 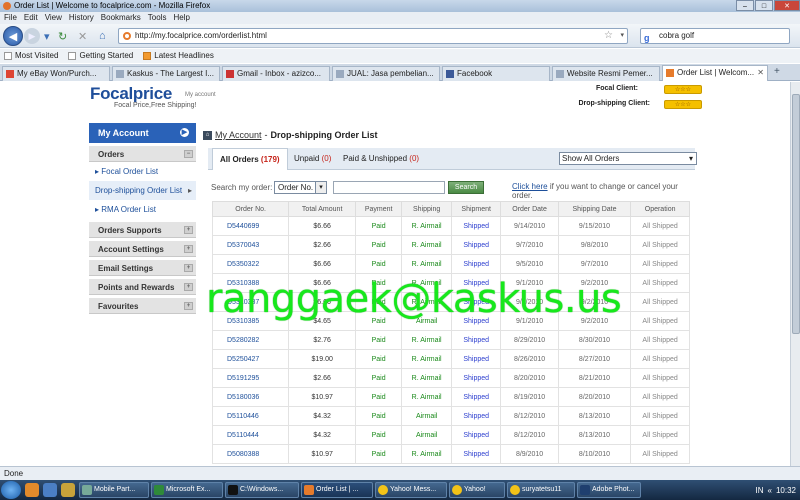 What do you see at coordinates (32, 36) in the screenshot?
I see `forward-button: ▶` at bounding box center [32, 36].